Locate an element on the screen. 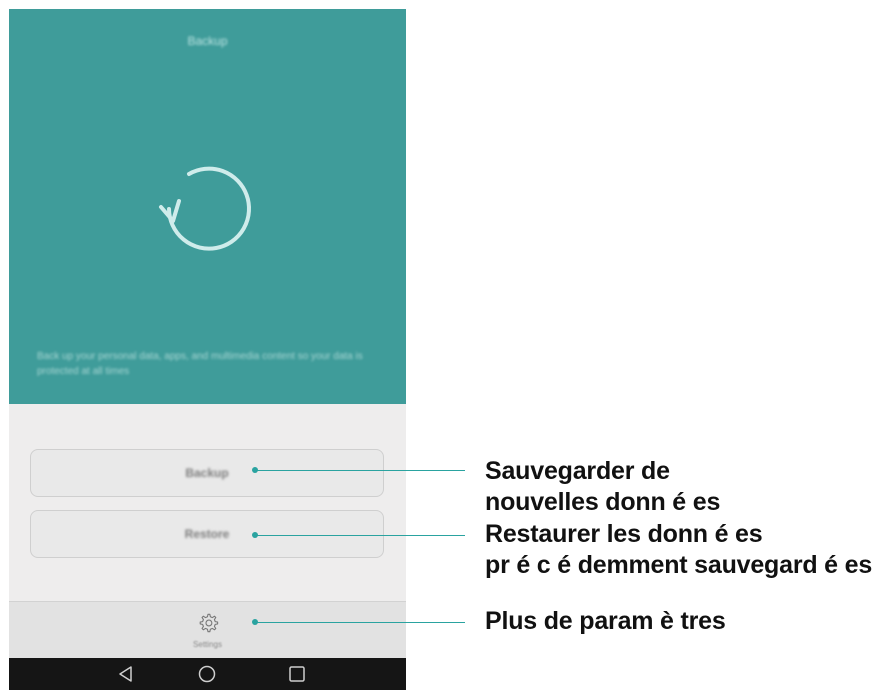 The width and height of the screenshot is (885, 690). restore-button-label: Restore is located at coordinates (207, 534).